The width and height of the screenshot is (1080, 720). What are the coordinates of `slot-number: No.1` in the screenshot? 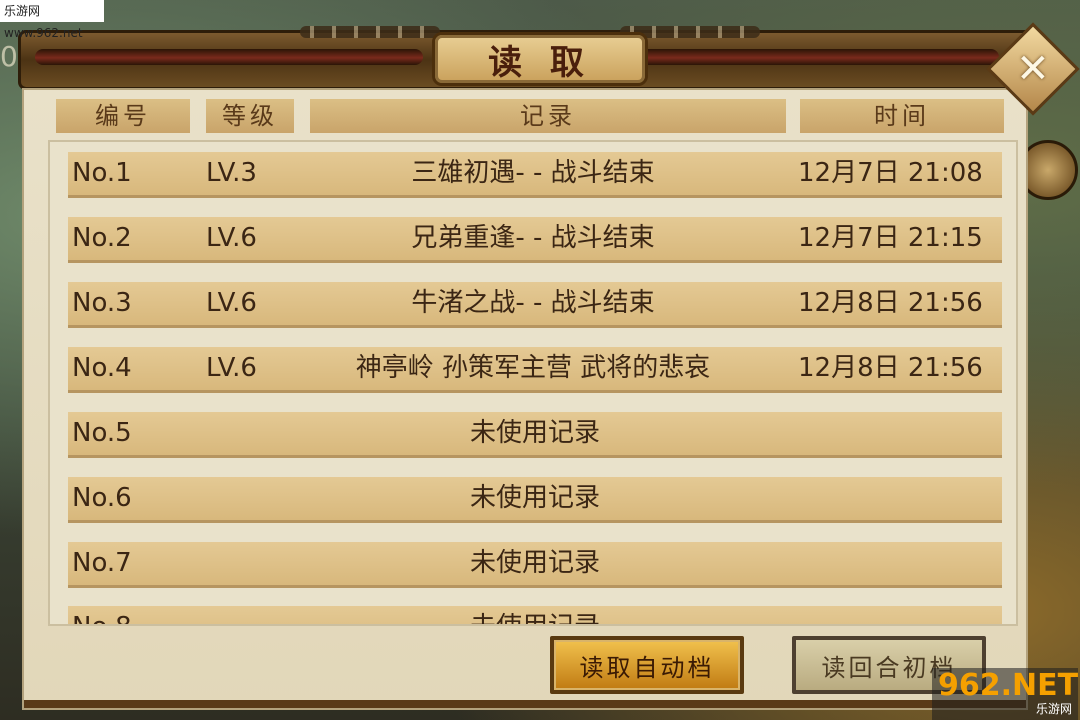 It's located at (102, 173).